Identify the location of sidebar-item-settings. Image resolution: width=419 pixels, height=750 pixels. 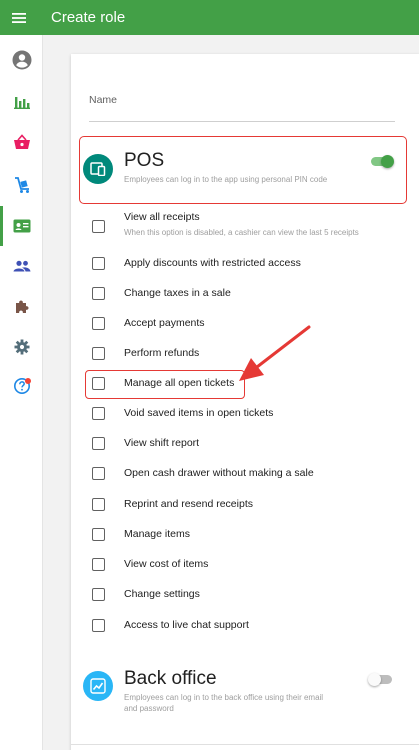
(21, 347).